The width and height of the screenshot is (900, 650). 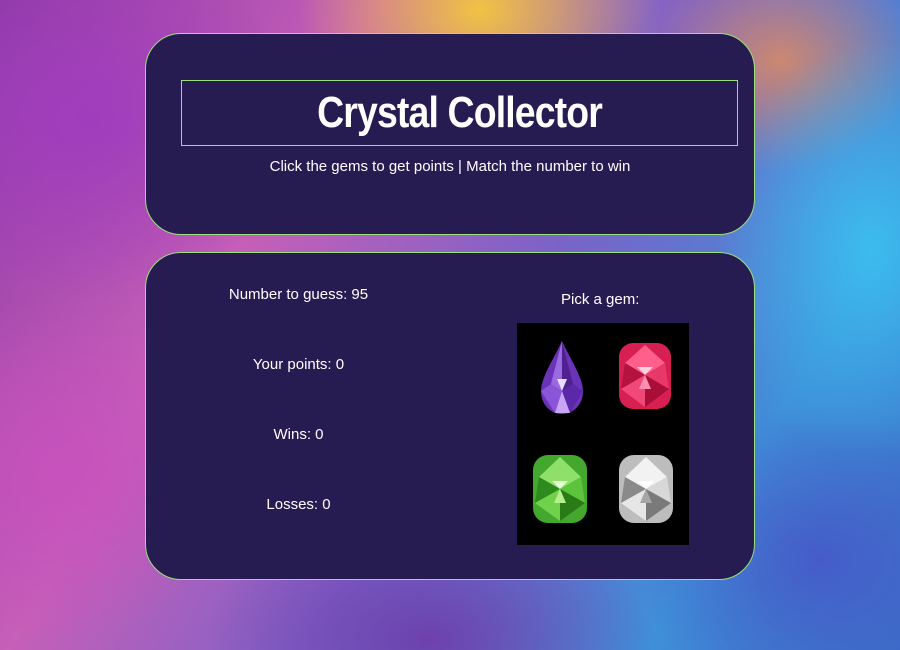 I want to click on red-gem-icon, so click(x=645, y=376).